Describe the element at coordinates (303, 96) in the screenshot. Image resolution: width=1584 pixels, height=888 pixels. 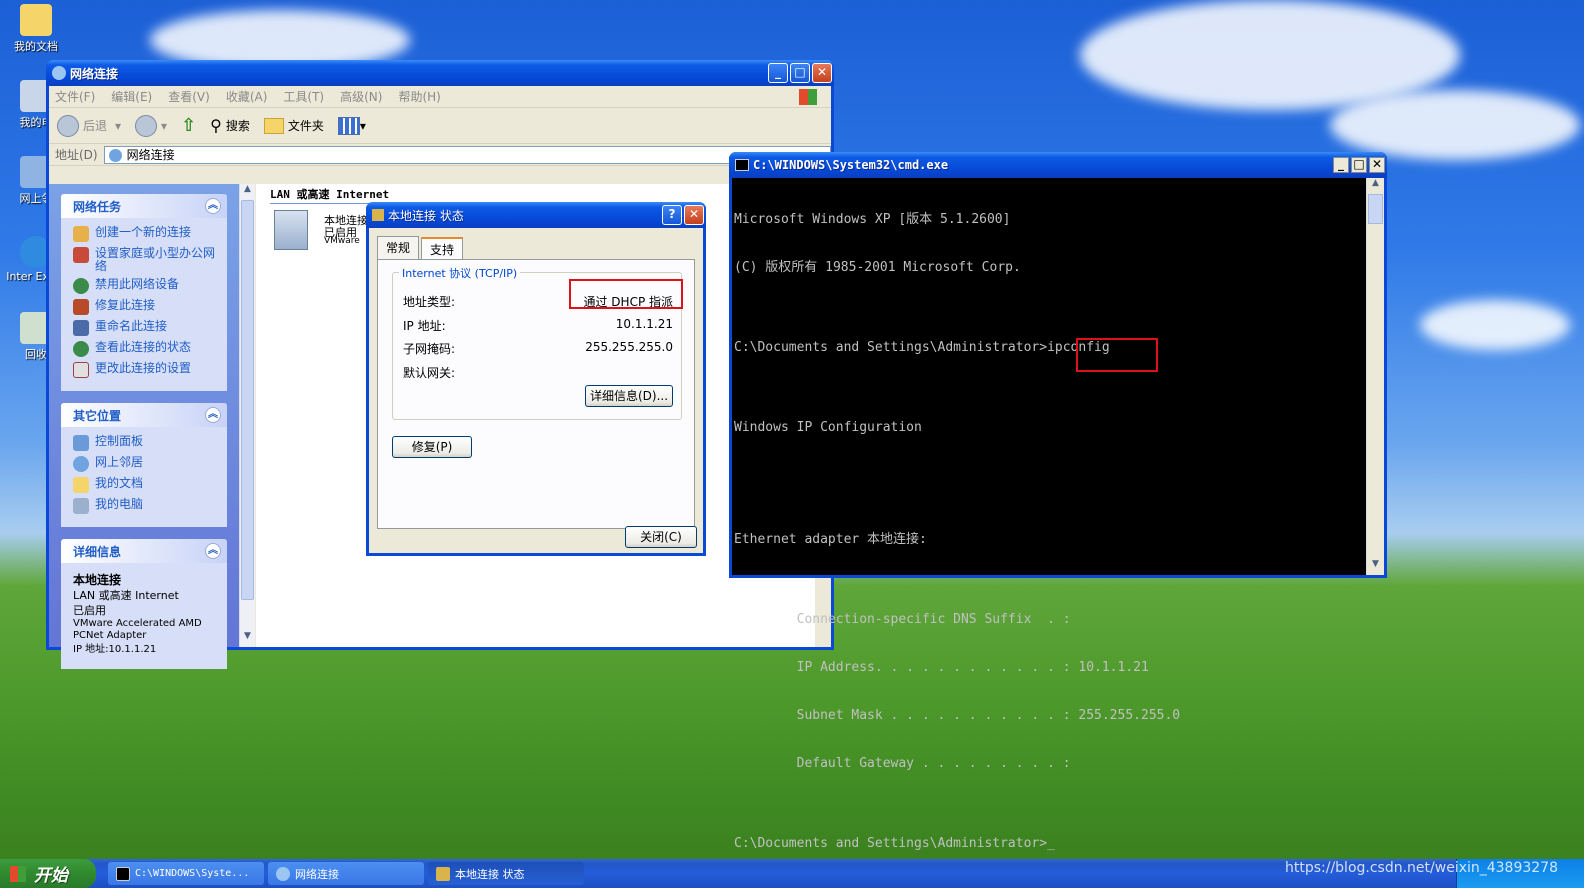
I see `menu-tools: 工具(T)` at that location.